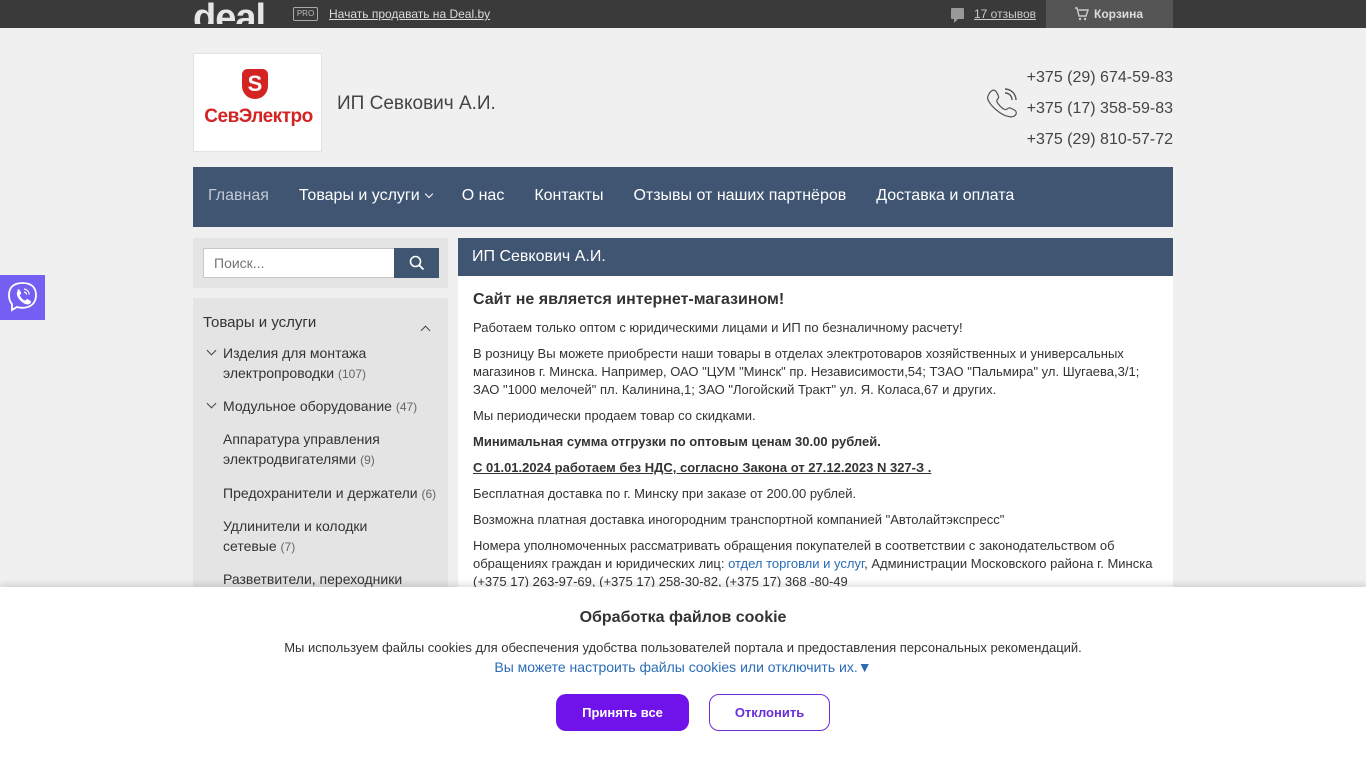 Image resolution: width=1366 pixels, height=768 pixels. Describe the element at coordinates (769, 712) in the screenshot. I see `decline-button: Отклонить` at that location.